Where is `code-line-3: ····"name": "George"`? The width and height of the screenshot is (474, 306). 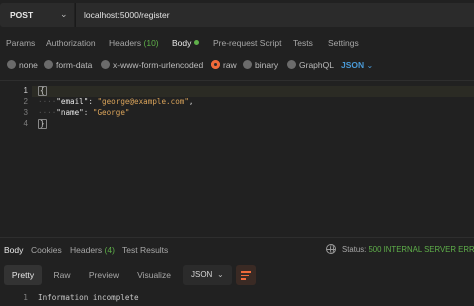
code-line-3: ····"name": "George" is located at coordinates (84, 112).